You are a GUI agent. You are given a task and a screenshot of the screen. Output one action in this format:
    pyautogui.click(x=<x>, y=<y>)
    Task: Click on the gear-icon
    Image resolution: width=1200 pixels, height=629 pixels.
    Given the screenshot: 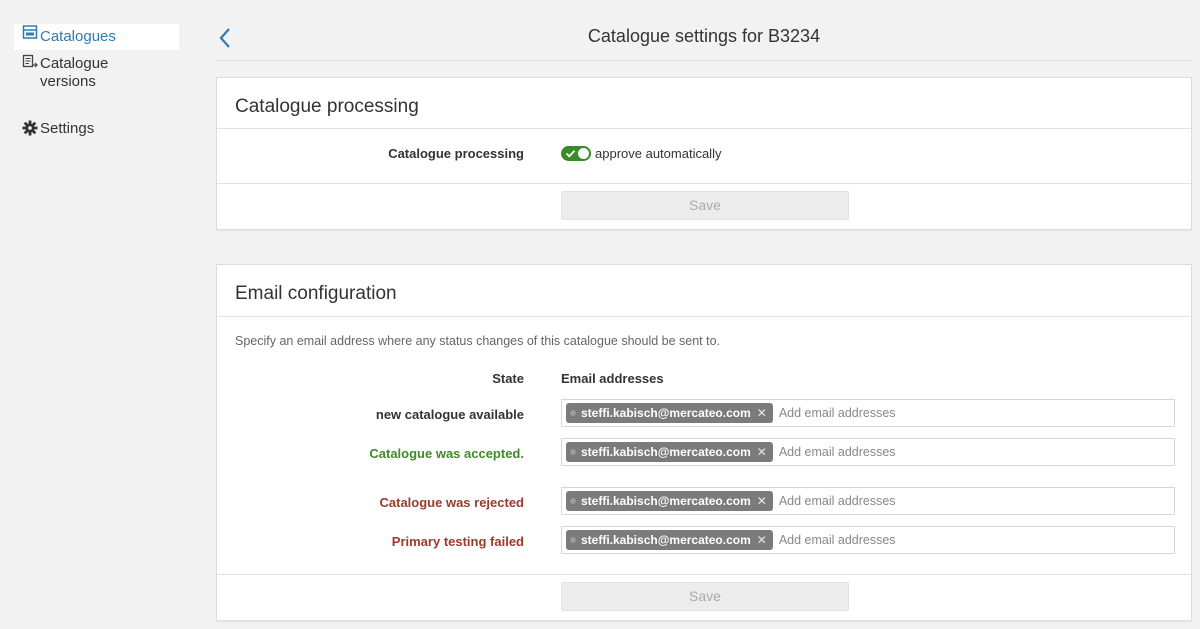 What is the action you would take?
    pyautogui.click(x=27, y=126)
    